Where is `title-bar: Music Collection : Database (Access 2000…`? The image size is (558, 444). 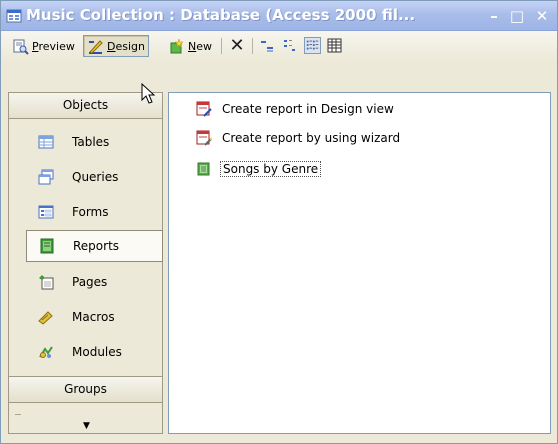
title-bar: Music Collection : Database (Access 2000… is located at coordinates (279, 16).